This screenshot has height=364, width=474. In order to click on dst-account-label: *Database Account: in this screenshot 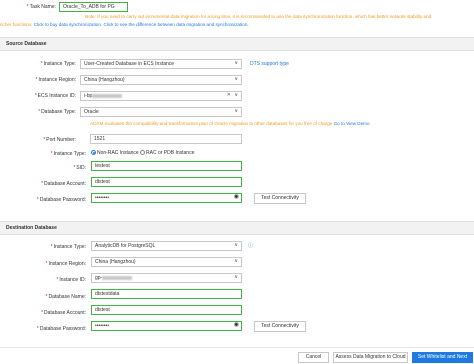, I will do `click(63, 313)`.